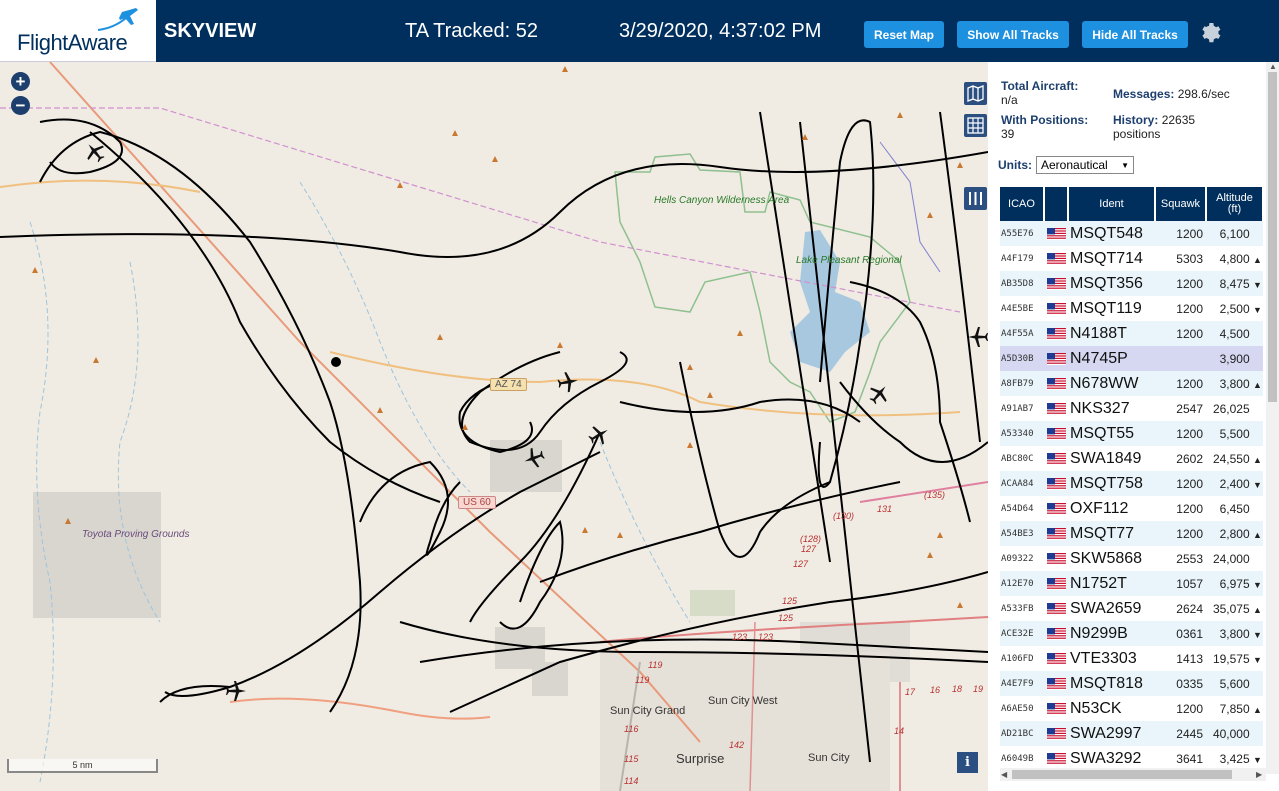 The image size is (1279, 791). What do you see at coordinates (72, 42) in the screenshot?
I see `logo-text: FlightAware` at bounding box center [72, 42].